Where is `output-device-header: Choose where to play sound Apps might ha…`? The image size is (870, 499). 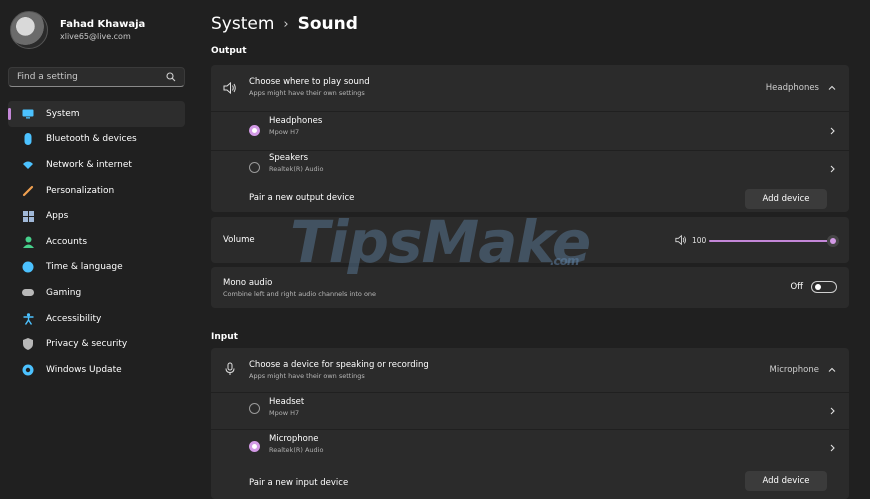 output-device-header: Choose where to play sound Apps might ha… is located at coordinates (530, 88).